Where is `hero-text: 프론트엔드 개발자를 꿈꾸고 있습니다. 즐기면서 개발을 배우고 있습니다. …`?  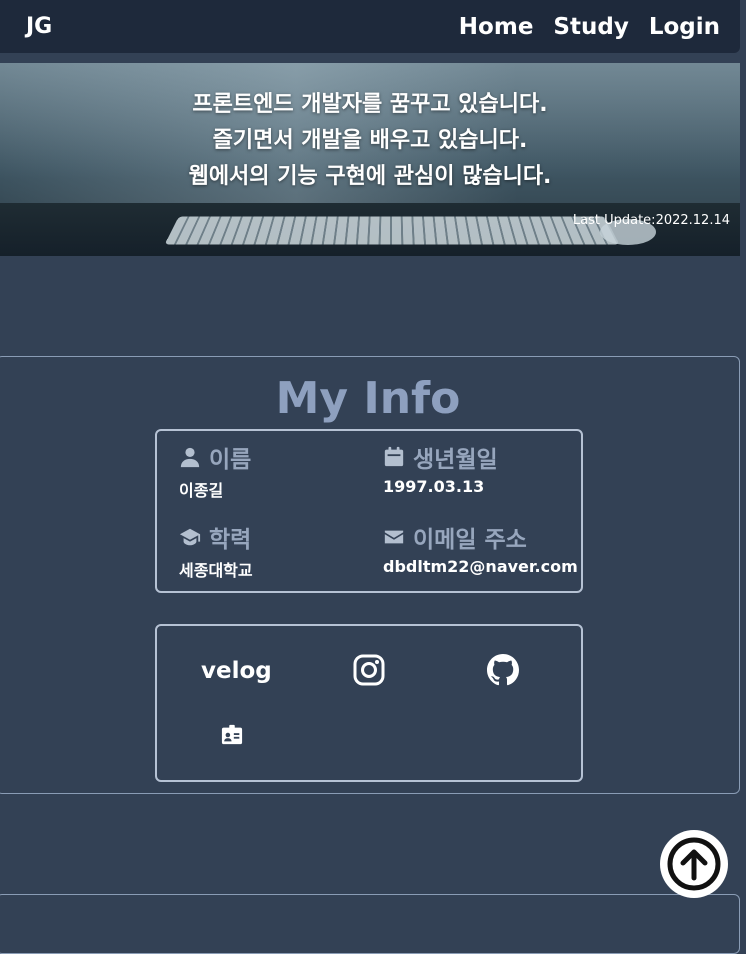 hero-text: 프론트엔드 개발자를 꿈꾸고 있습니다. 즐기면서 개발을 배우고 있습니다. … is located at coordinates (370, 141).